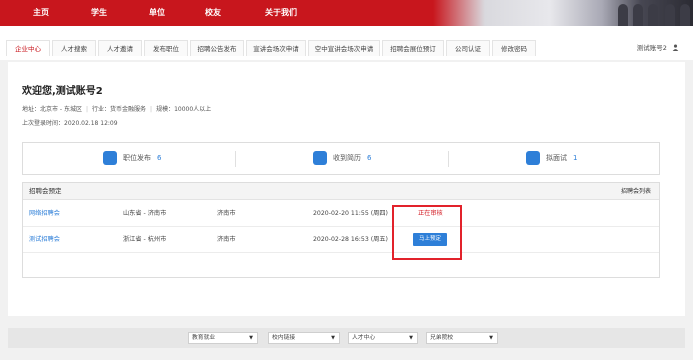 Image resolution: width=693 pixels, height=360 pixels. What do you see at coordinates (44, 240) in the screenshot?
I see `fair-name-link: 测试招聘会` at bounding box center [44, 240].